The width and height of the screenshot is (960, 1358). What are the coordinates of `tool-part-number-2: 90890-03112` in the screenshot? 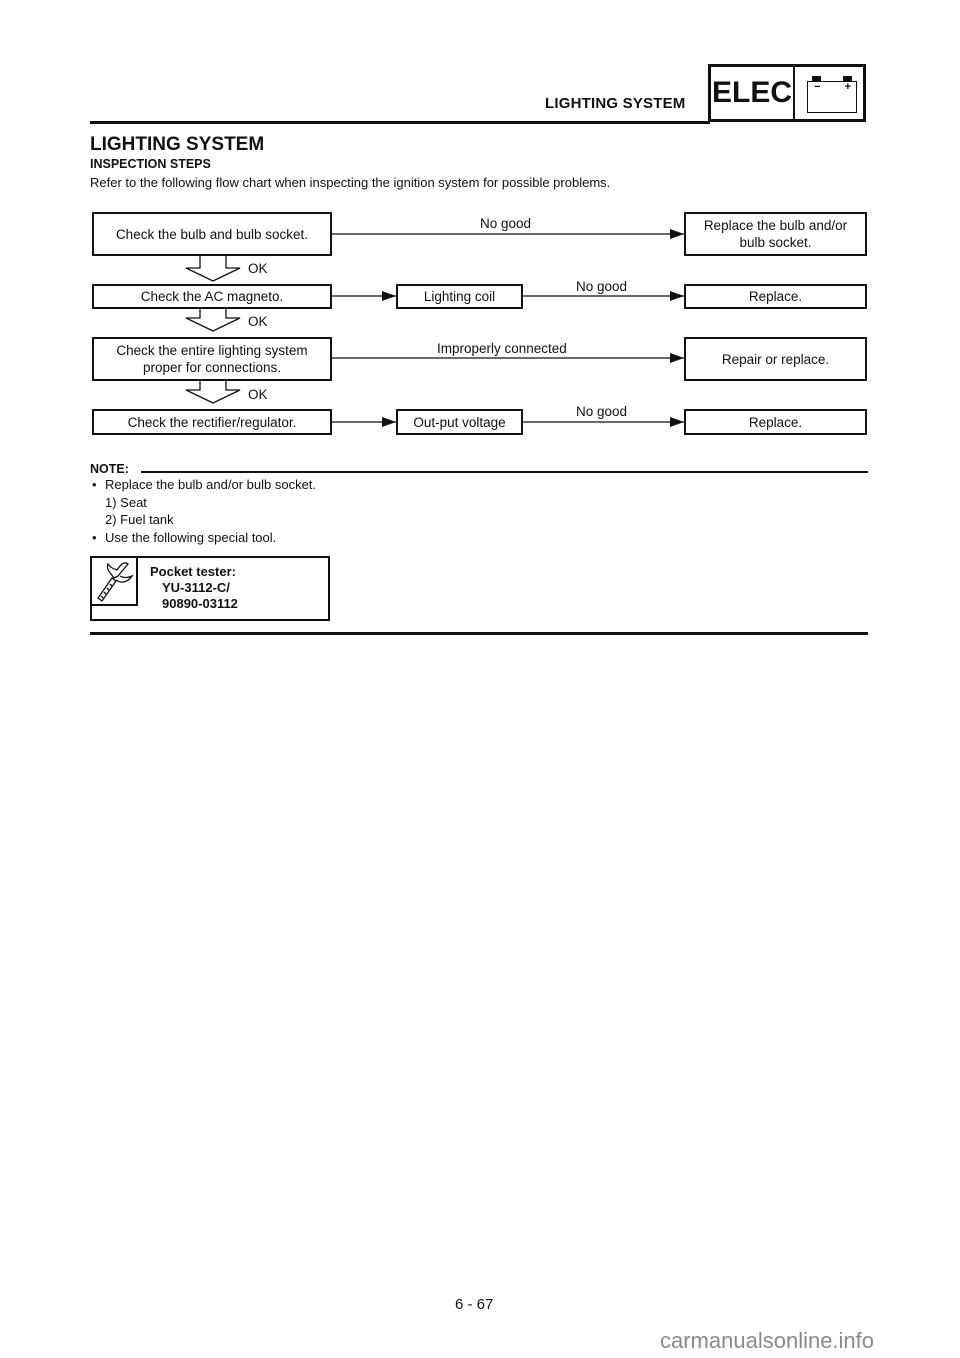 It's located at (200, 603).